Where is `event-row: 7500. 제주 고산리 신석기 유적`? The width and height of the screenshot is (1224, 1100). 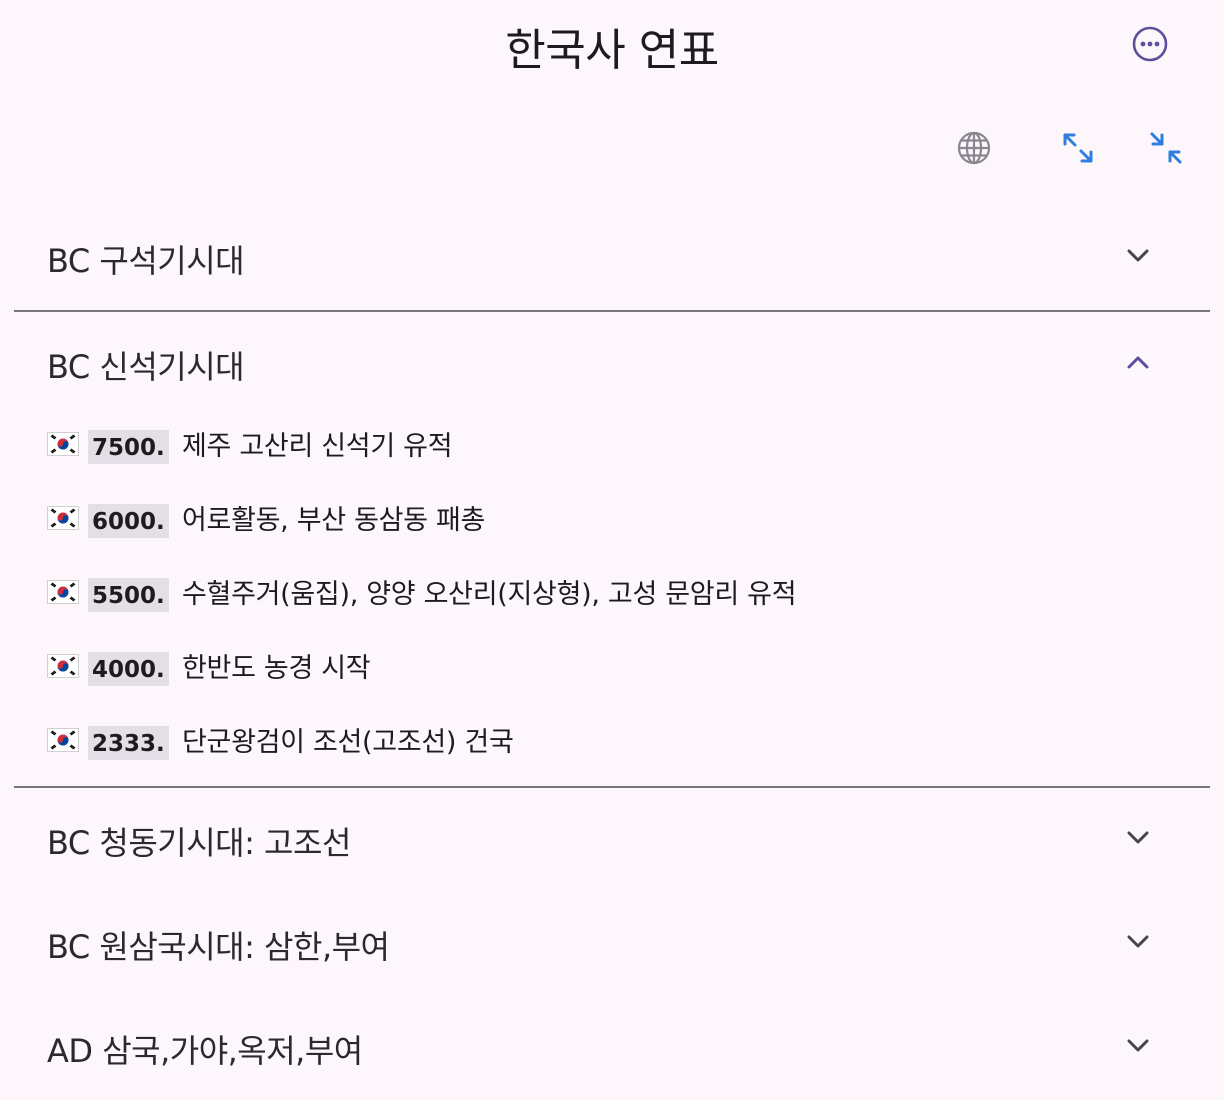 event-row: 7500. 제주 고산리 신석기 유적 is located at coordinates (612, 453).